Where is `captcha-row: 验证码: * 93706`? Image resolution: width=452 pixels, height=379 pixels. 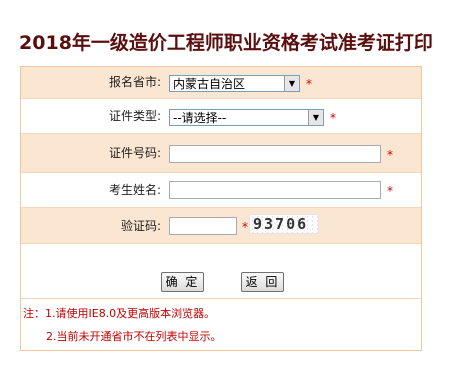
captcha-row: 验证码: * 93706 is located at coordinates (221, 226).